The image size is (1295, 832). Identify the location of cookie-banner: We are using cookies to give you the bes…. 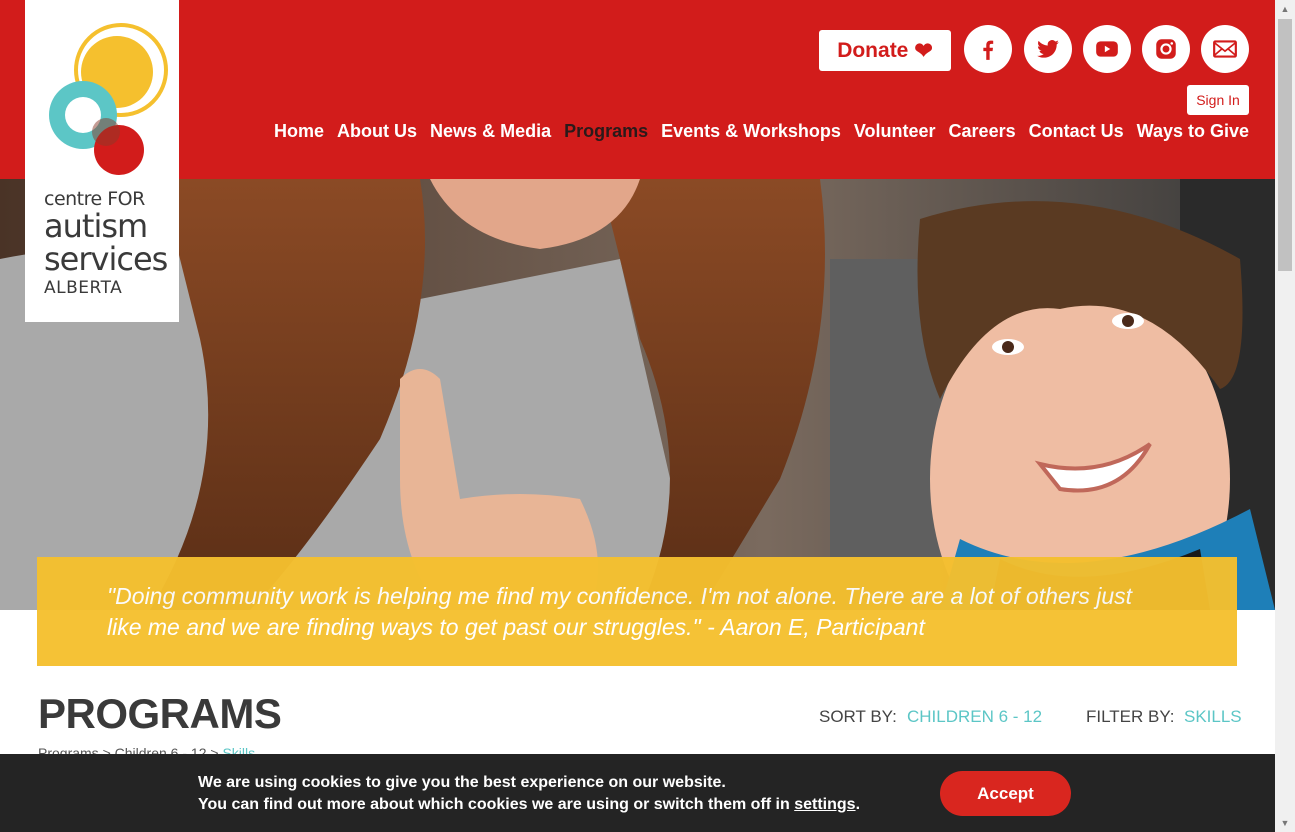
(637, 793).